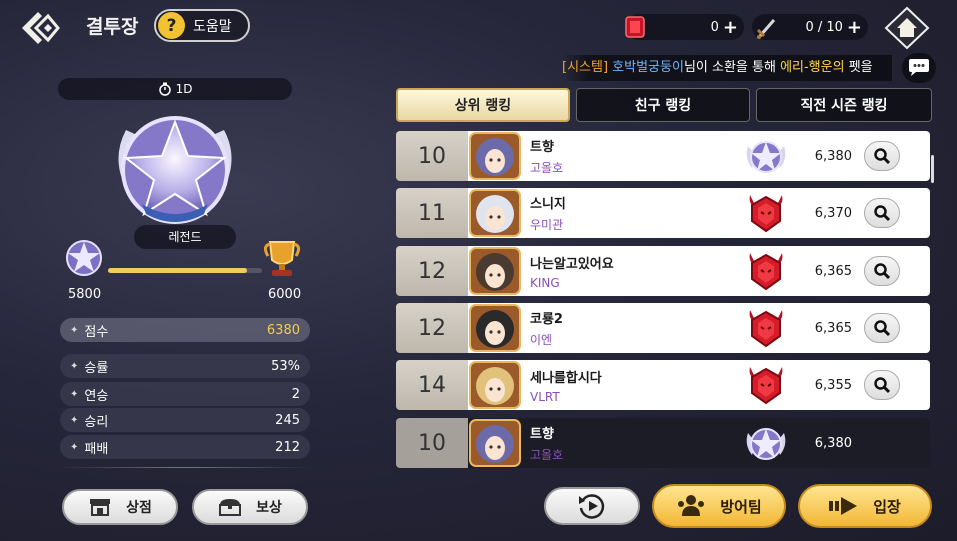 The image size is (957, 541). What do you see at coordinates (295, 394) in the screenshot?
I see `stat-value: 2` at bounding box center [295, 394].